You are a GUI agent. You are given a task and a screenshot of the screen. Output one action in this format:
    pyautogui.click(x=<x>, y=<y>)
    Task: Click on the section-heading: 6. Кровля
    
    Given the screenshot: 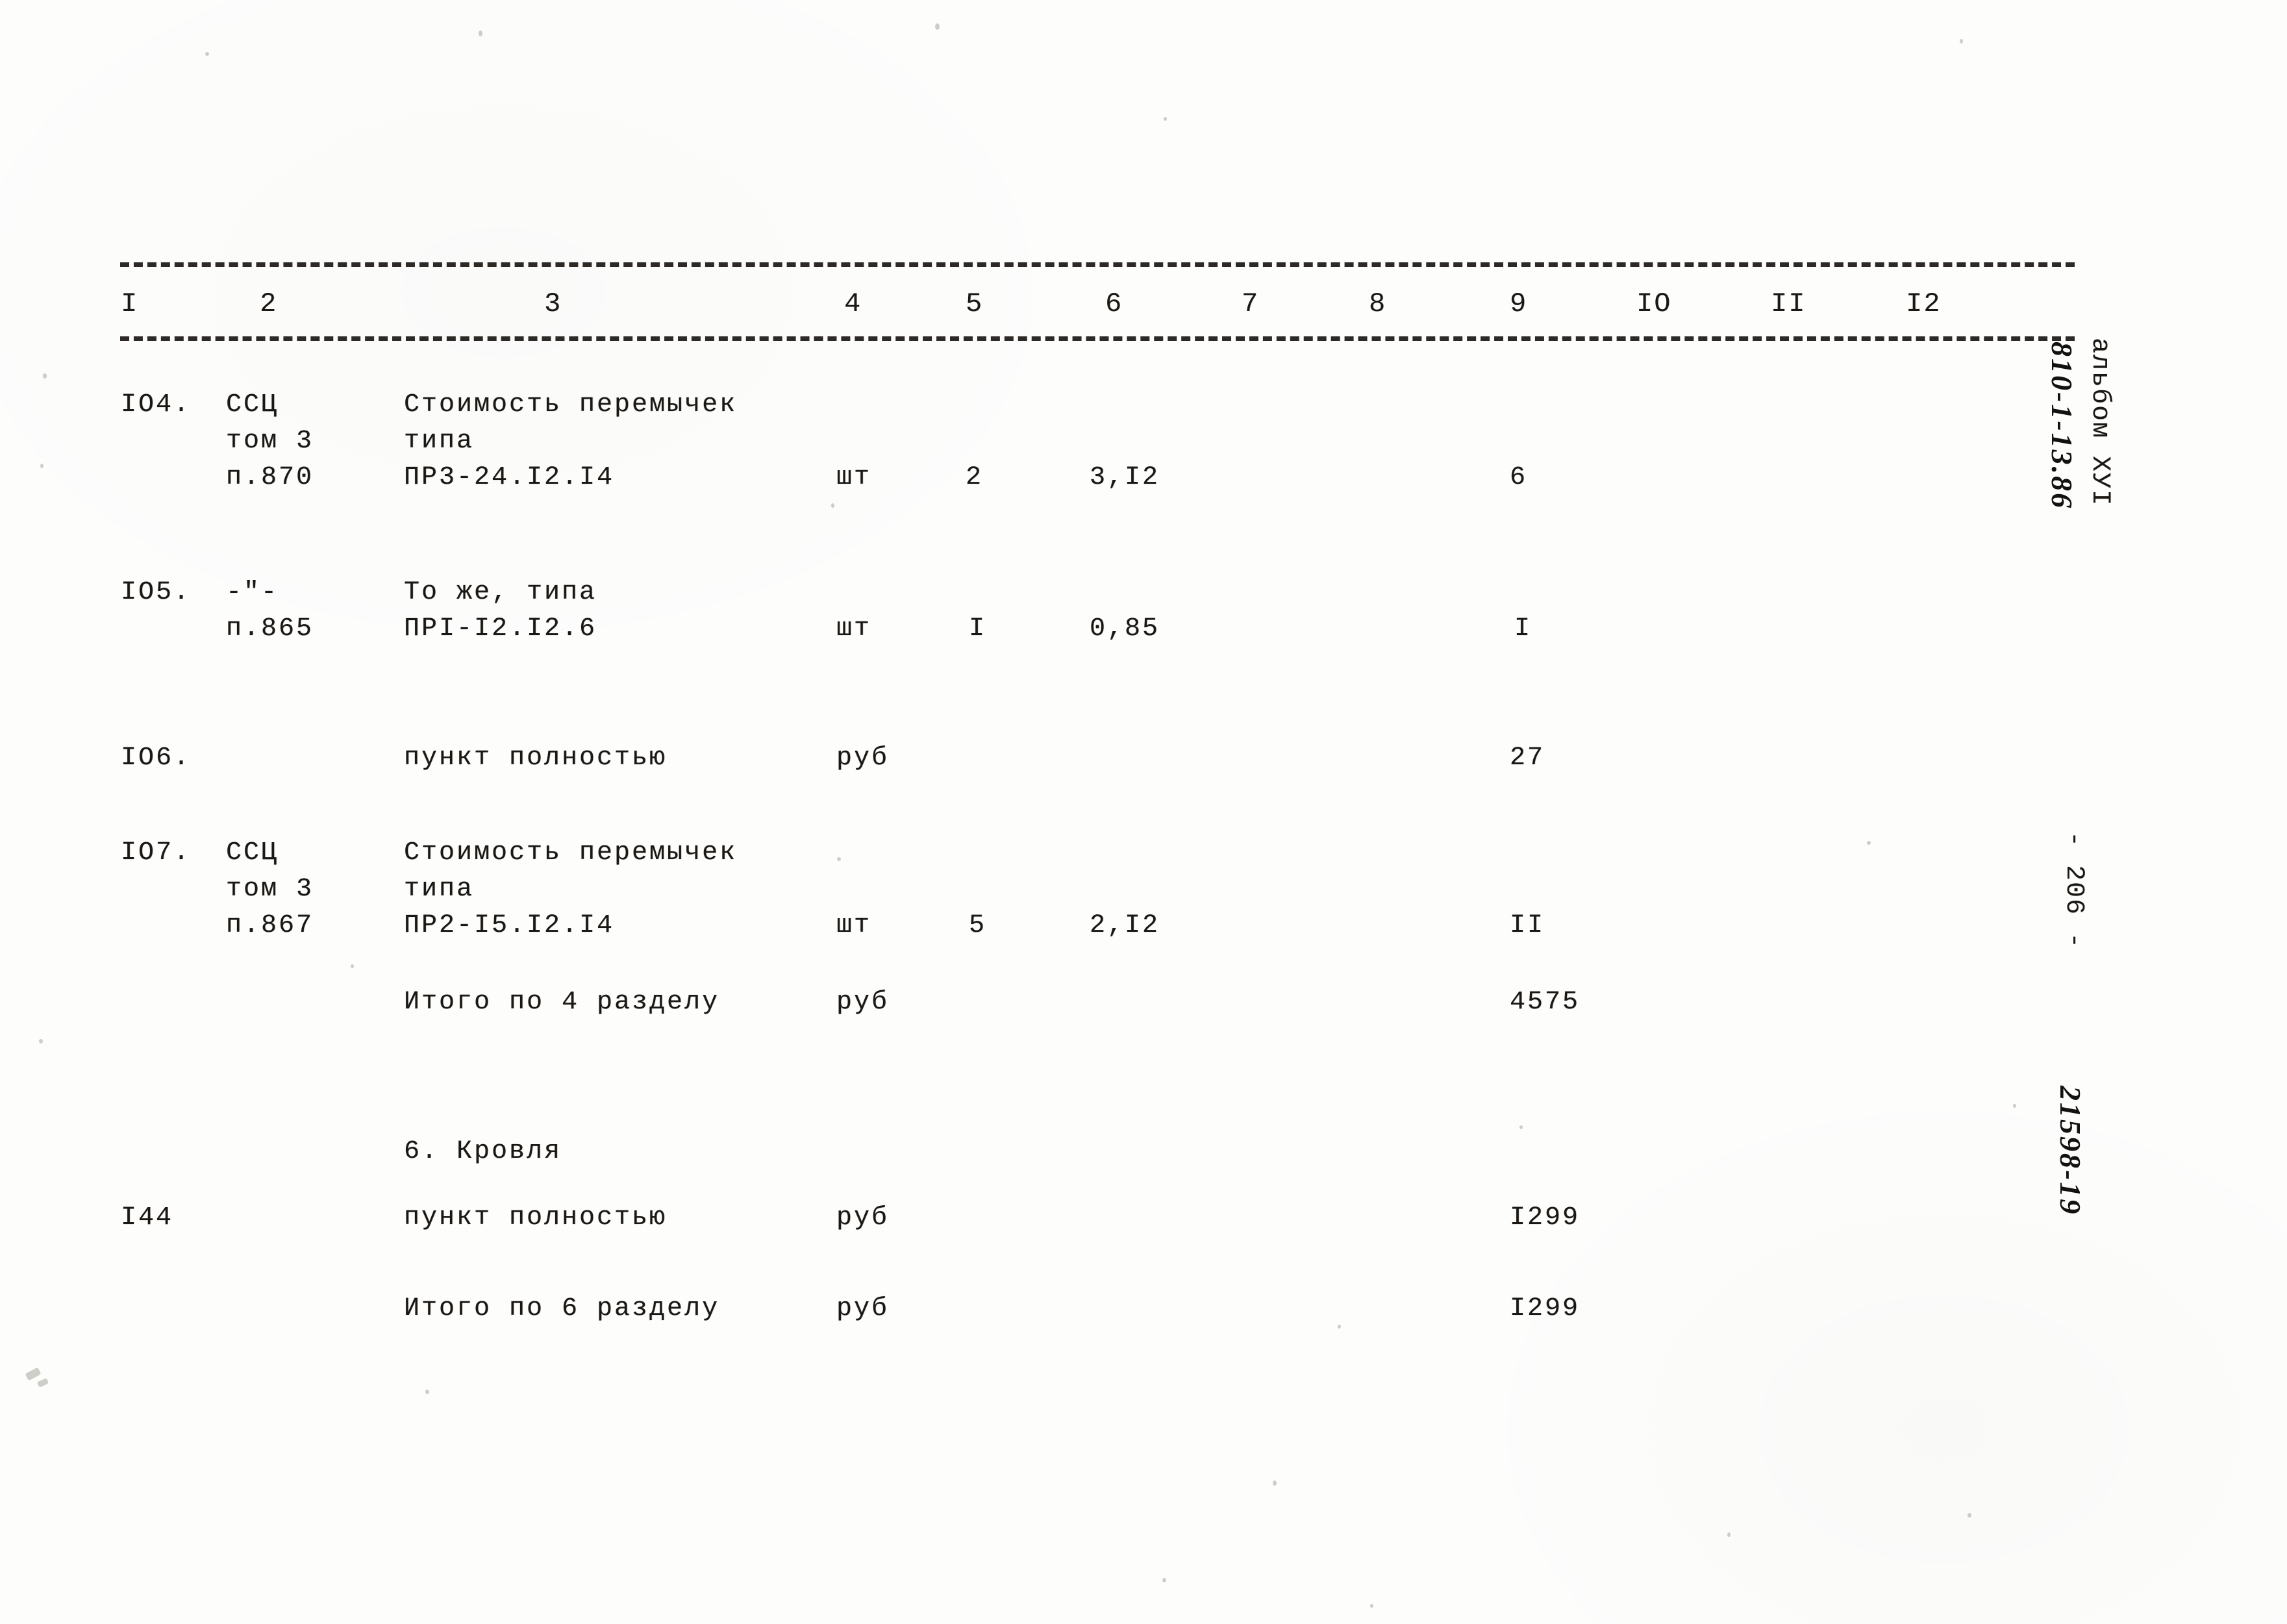 What is the action you would take?
    pyautogui.click(x=483, y=1151)
    